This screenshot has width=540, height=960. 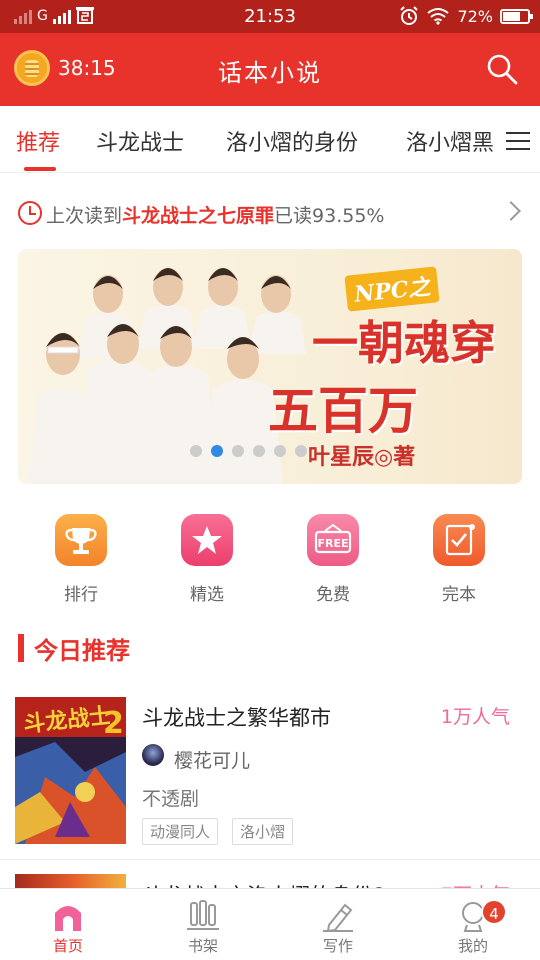 What do you see at coordinates (212, 759) in the screenshot?
I see `author-name: 樱花可儿` at bounding box center [212, 759].